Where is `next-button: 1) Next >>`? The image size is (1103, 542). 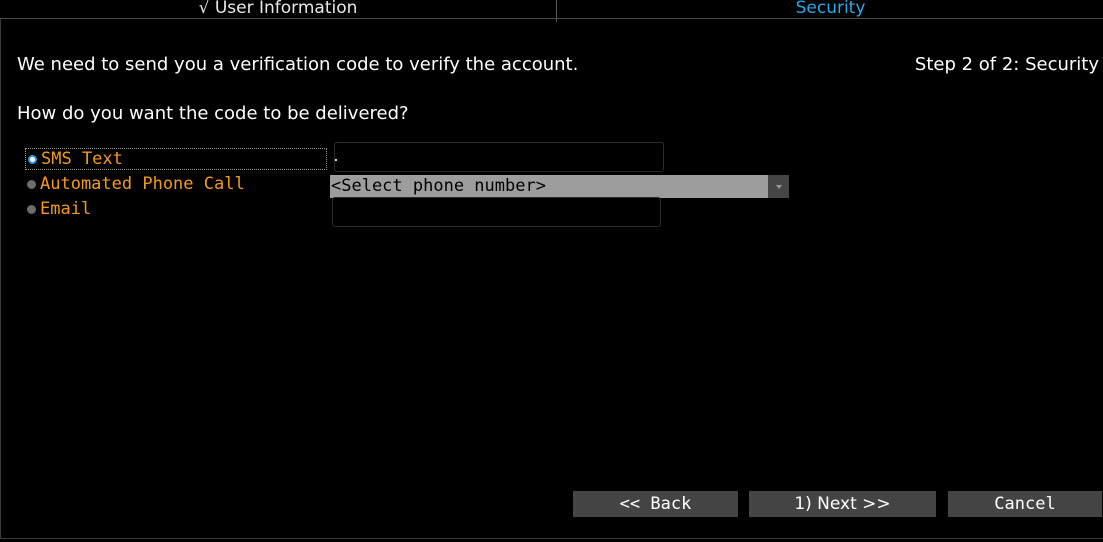
next-button: 1) Next >> is located at coordinates (842, 504).